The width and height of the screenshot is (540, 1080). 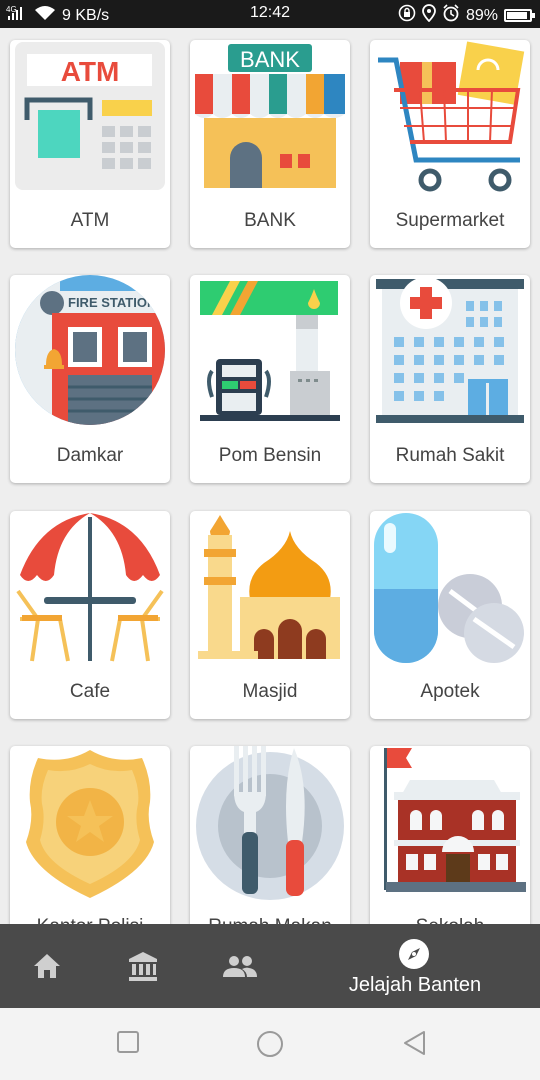 I want to click on place-card-masjid: Masjid, so click(x=270, y=615).